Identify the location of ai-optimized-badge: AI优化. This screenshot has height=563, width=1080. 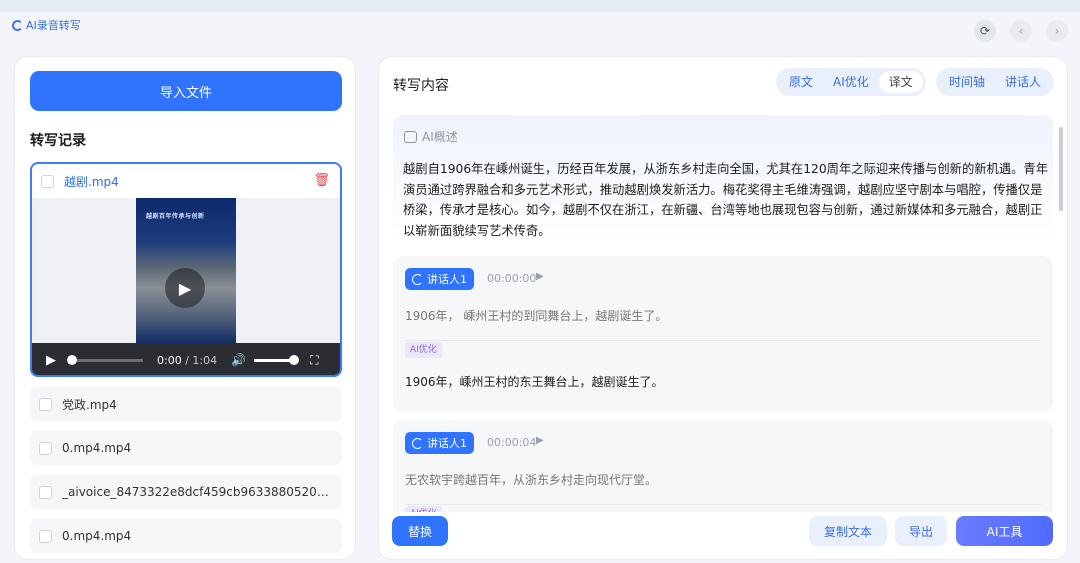
(423, 350).